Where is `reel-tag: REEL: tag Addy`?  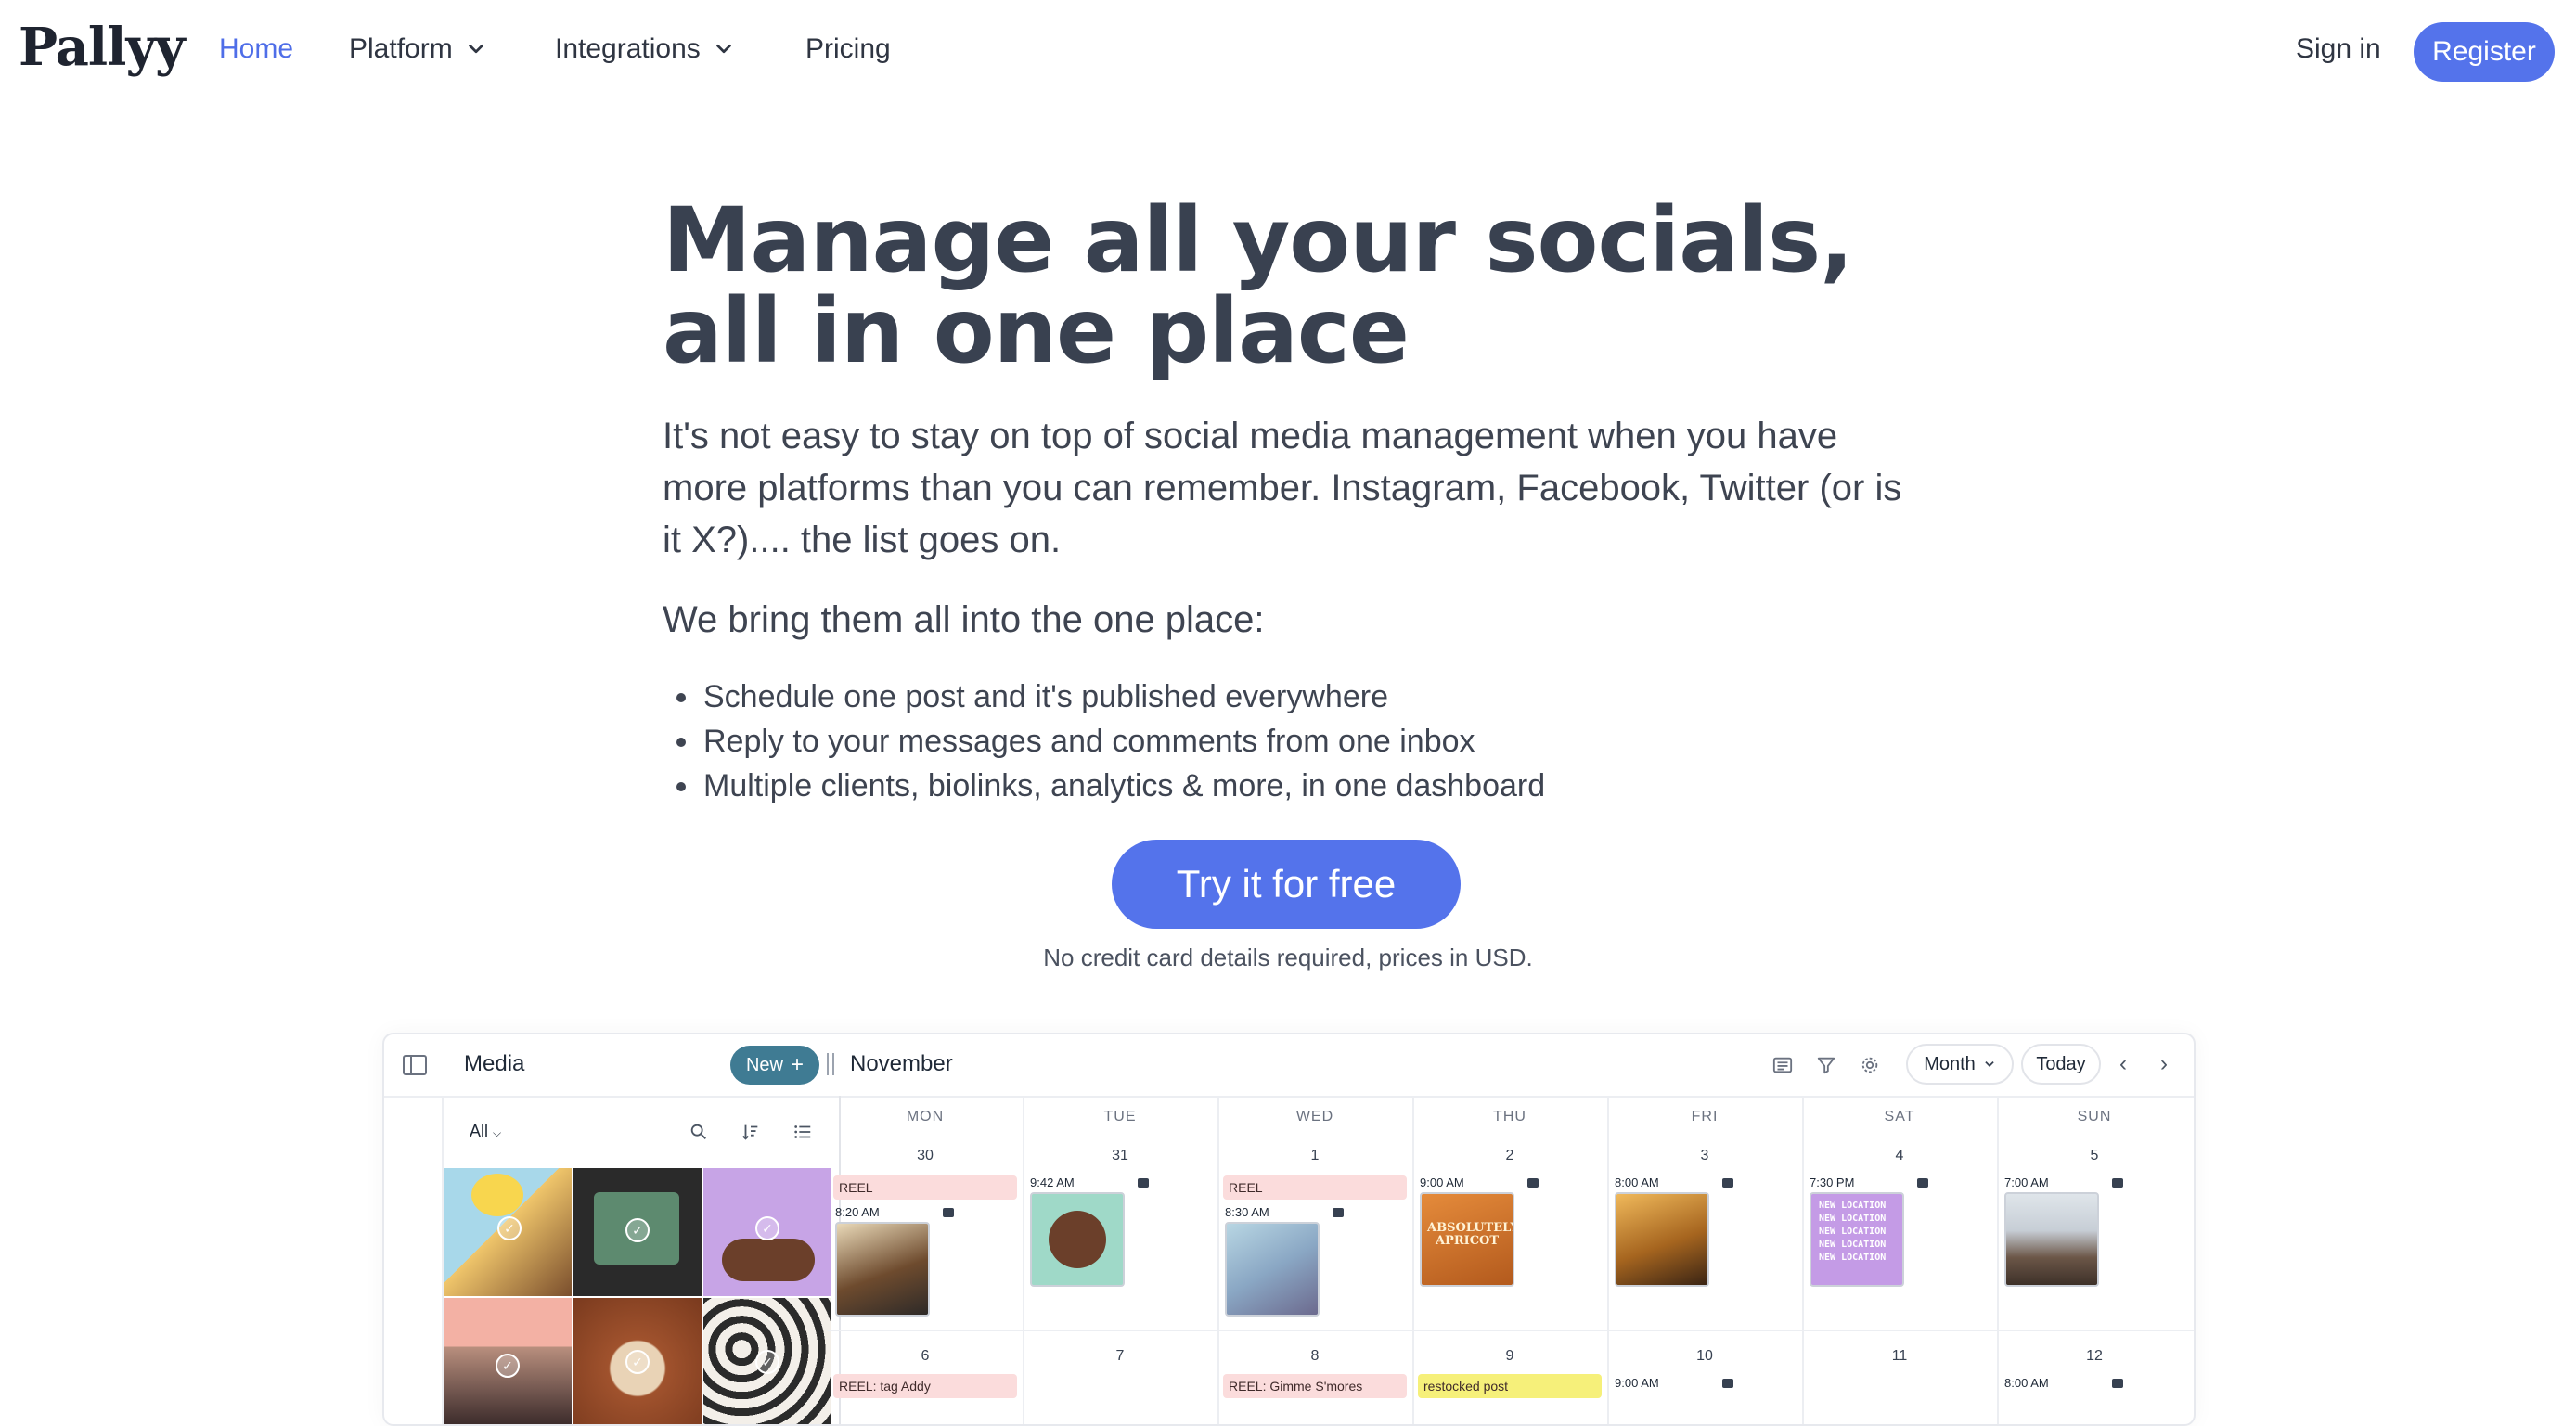
reel-tag: REEL: tag Addy is located at coordinates (925, 1386).